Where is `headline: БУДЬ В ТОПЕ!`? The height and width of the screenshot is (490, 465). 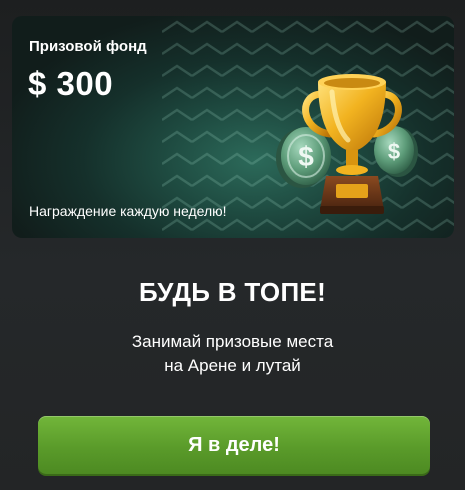
headline: БУДЬ В ТОПЕ! is located at coordinates (232, 292).